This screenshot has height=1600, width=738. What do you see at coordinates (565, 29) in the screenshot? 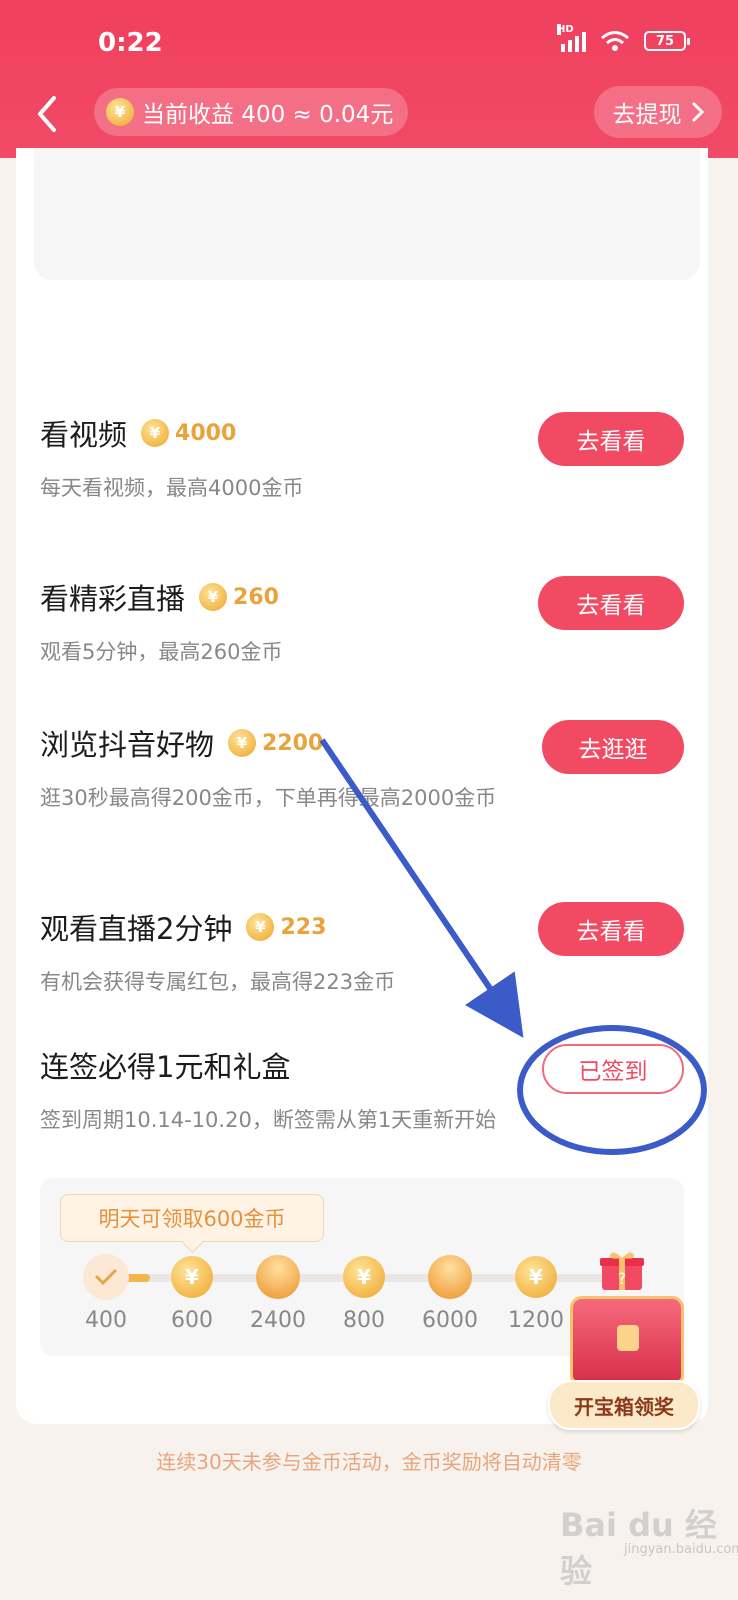
I see `network-type: HD` at bounding box center [565, 29].